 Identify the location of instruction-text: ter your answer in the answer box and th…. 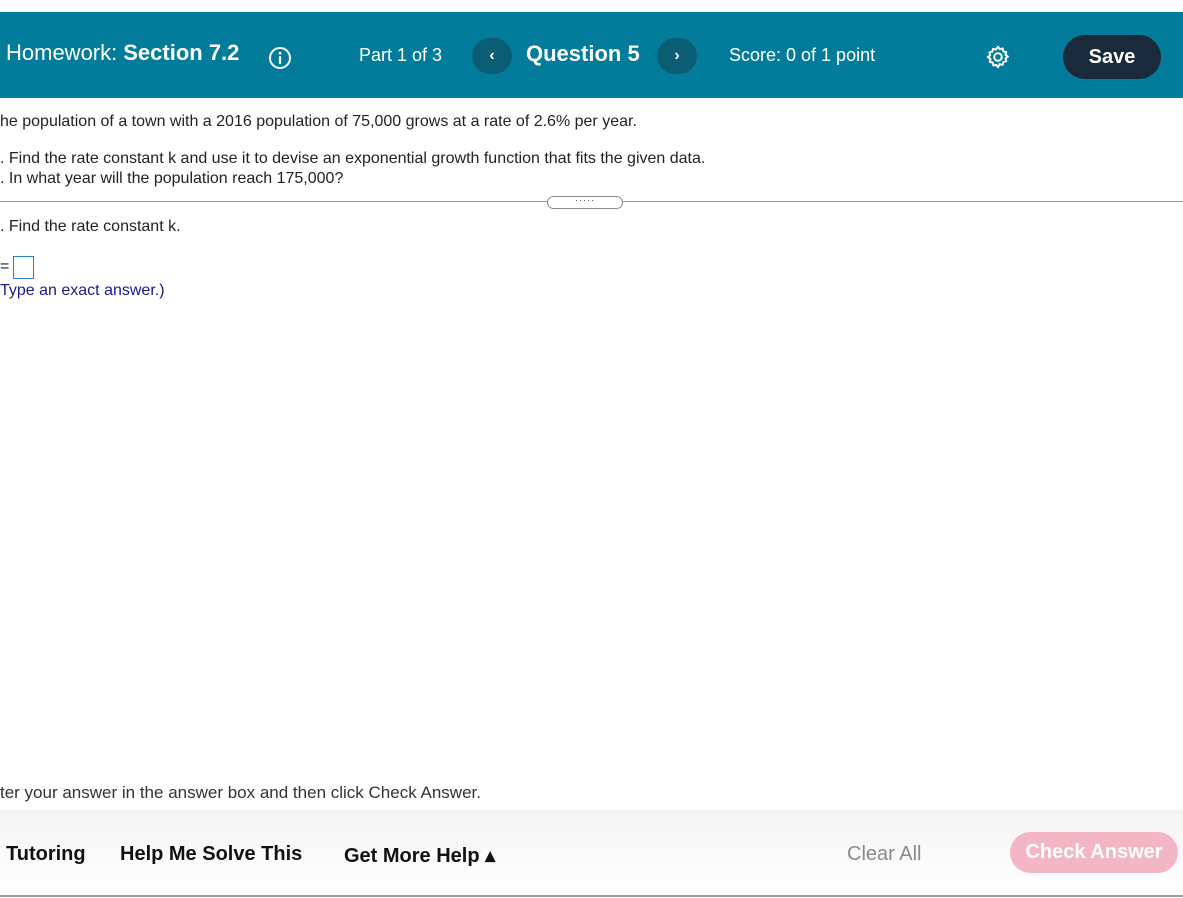
(240, 792).